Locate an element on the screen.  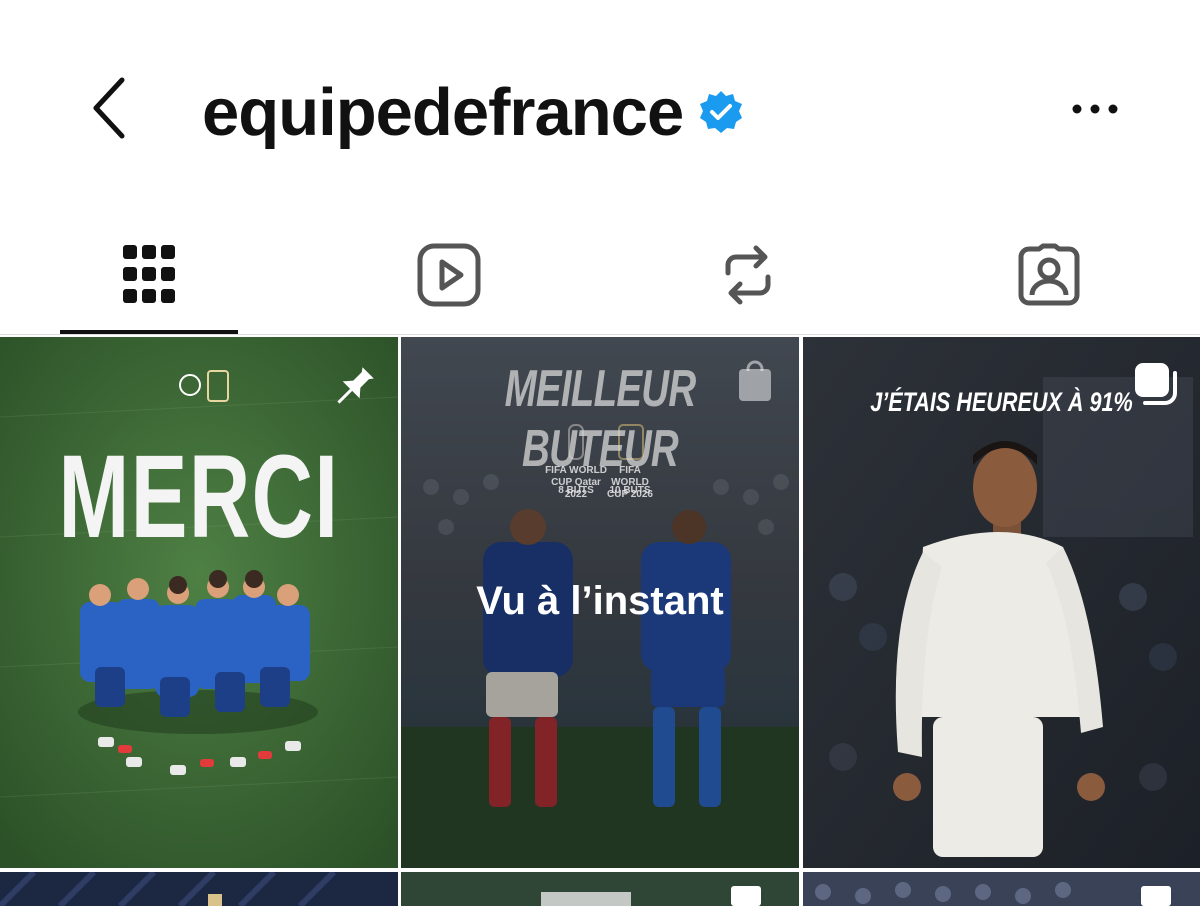
shopping-bag-icon is located at coordinates (755, 380).